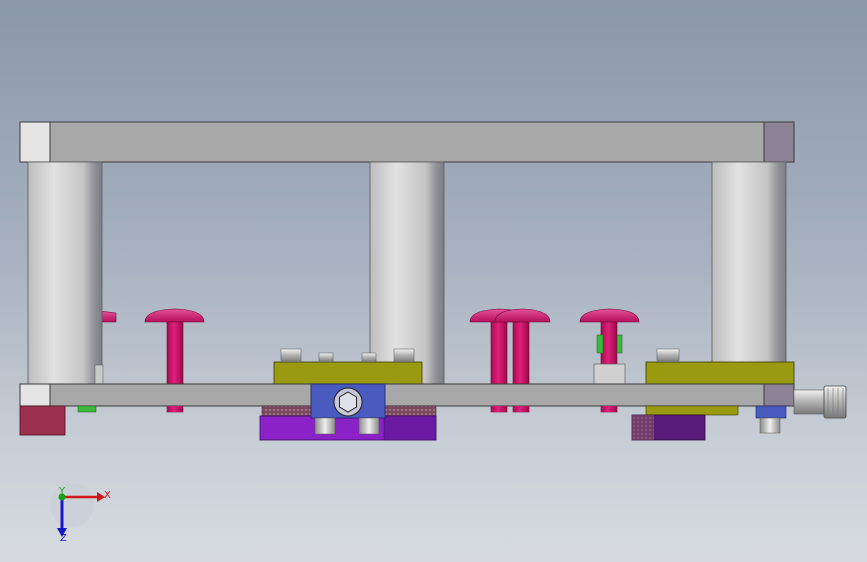 This screenshot has width=867, height=562. What do you see at coordinates (107, 495) in the screenshot?
I see `x-axis-label: X` at bounding box center [107, 495].